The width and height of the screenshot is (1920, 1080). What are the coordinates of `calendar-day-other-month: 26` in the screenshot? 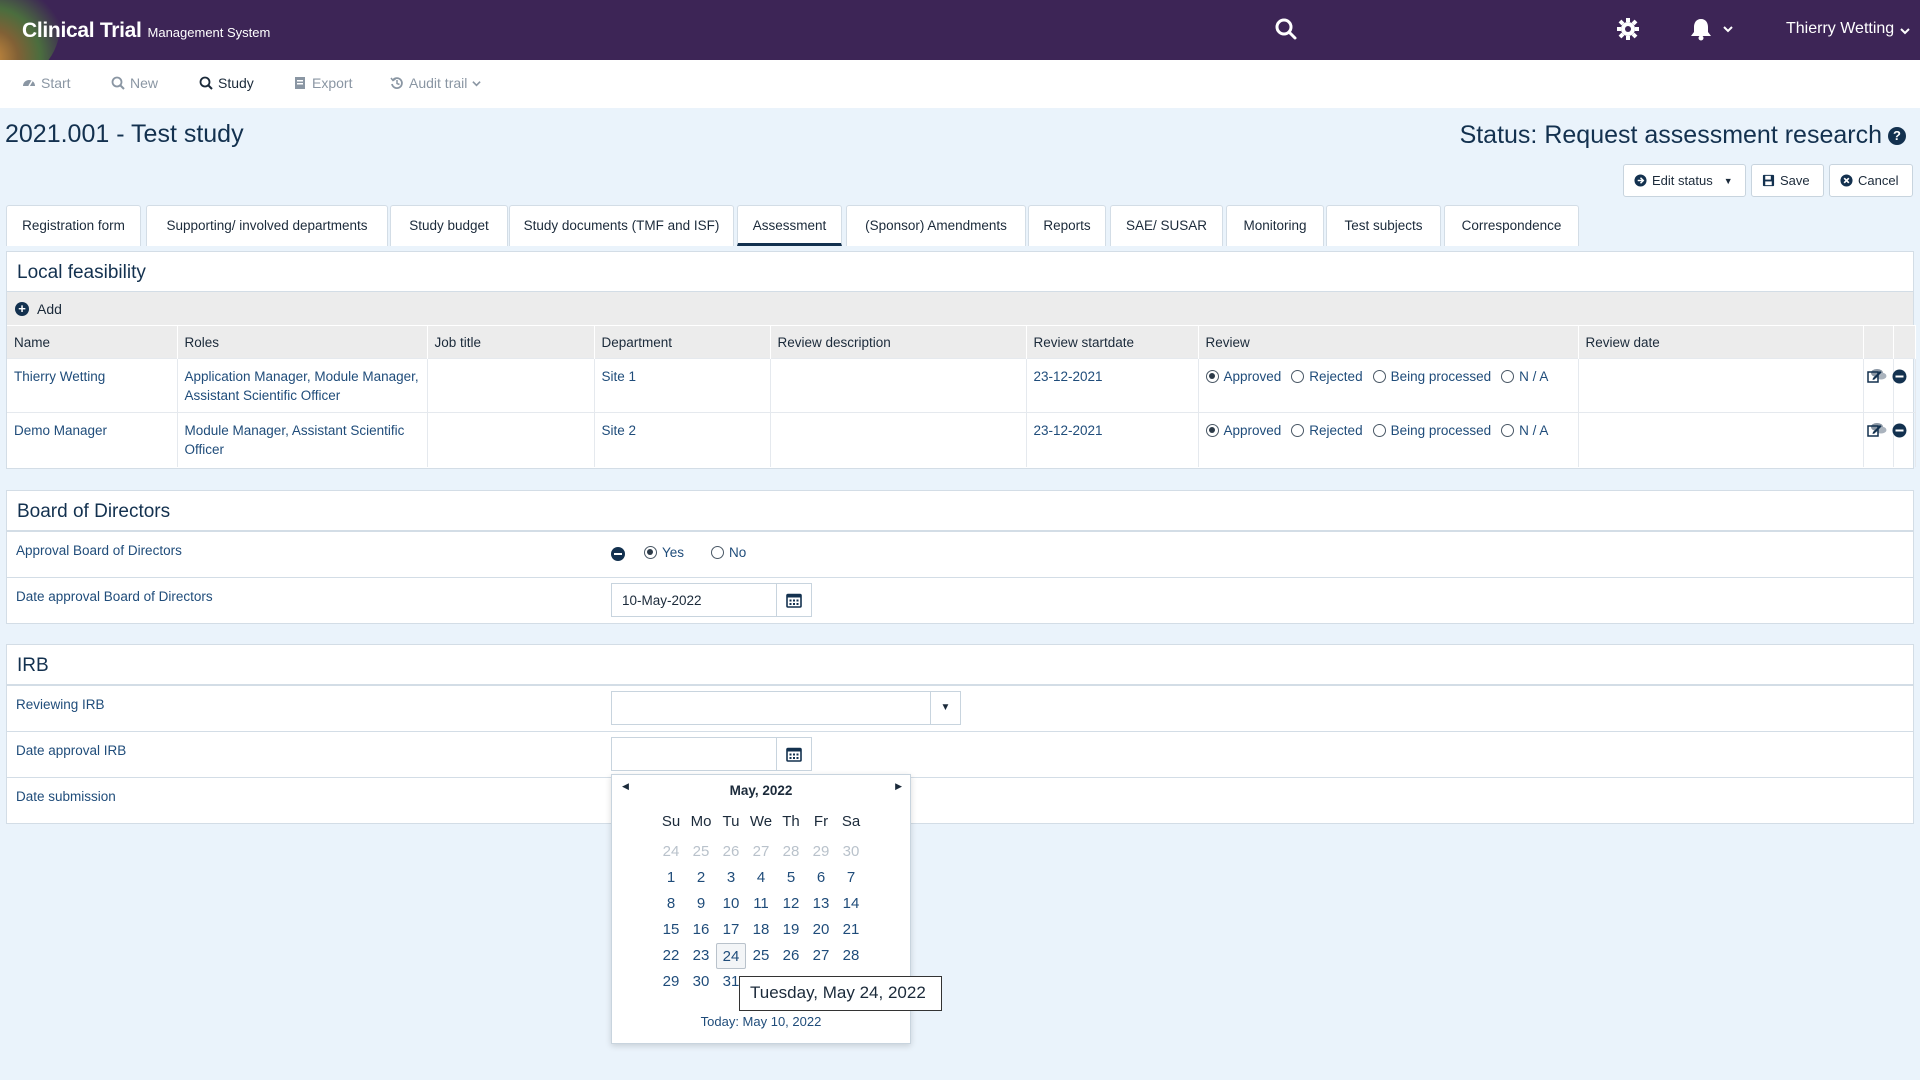 It's located at (731, 852).